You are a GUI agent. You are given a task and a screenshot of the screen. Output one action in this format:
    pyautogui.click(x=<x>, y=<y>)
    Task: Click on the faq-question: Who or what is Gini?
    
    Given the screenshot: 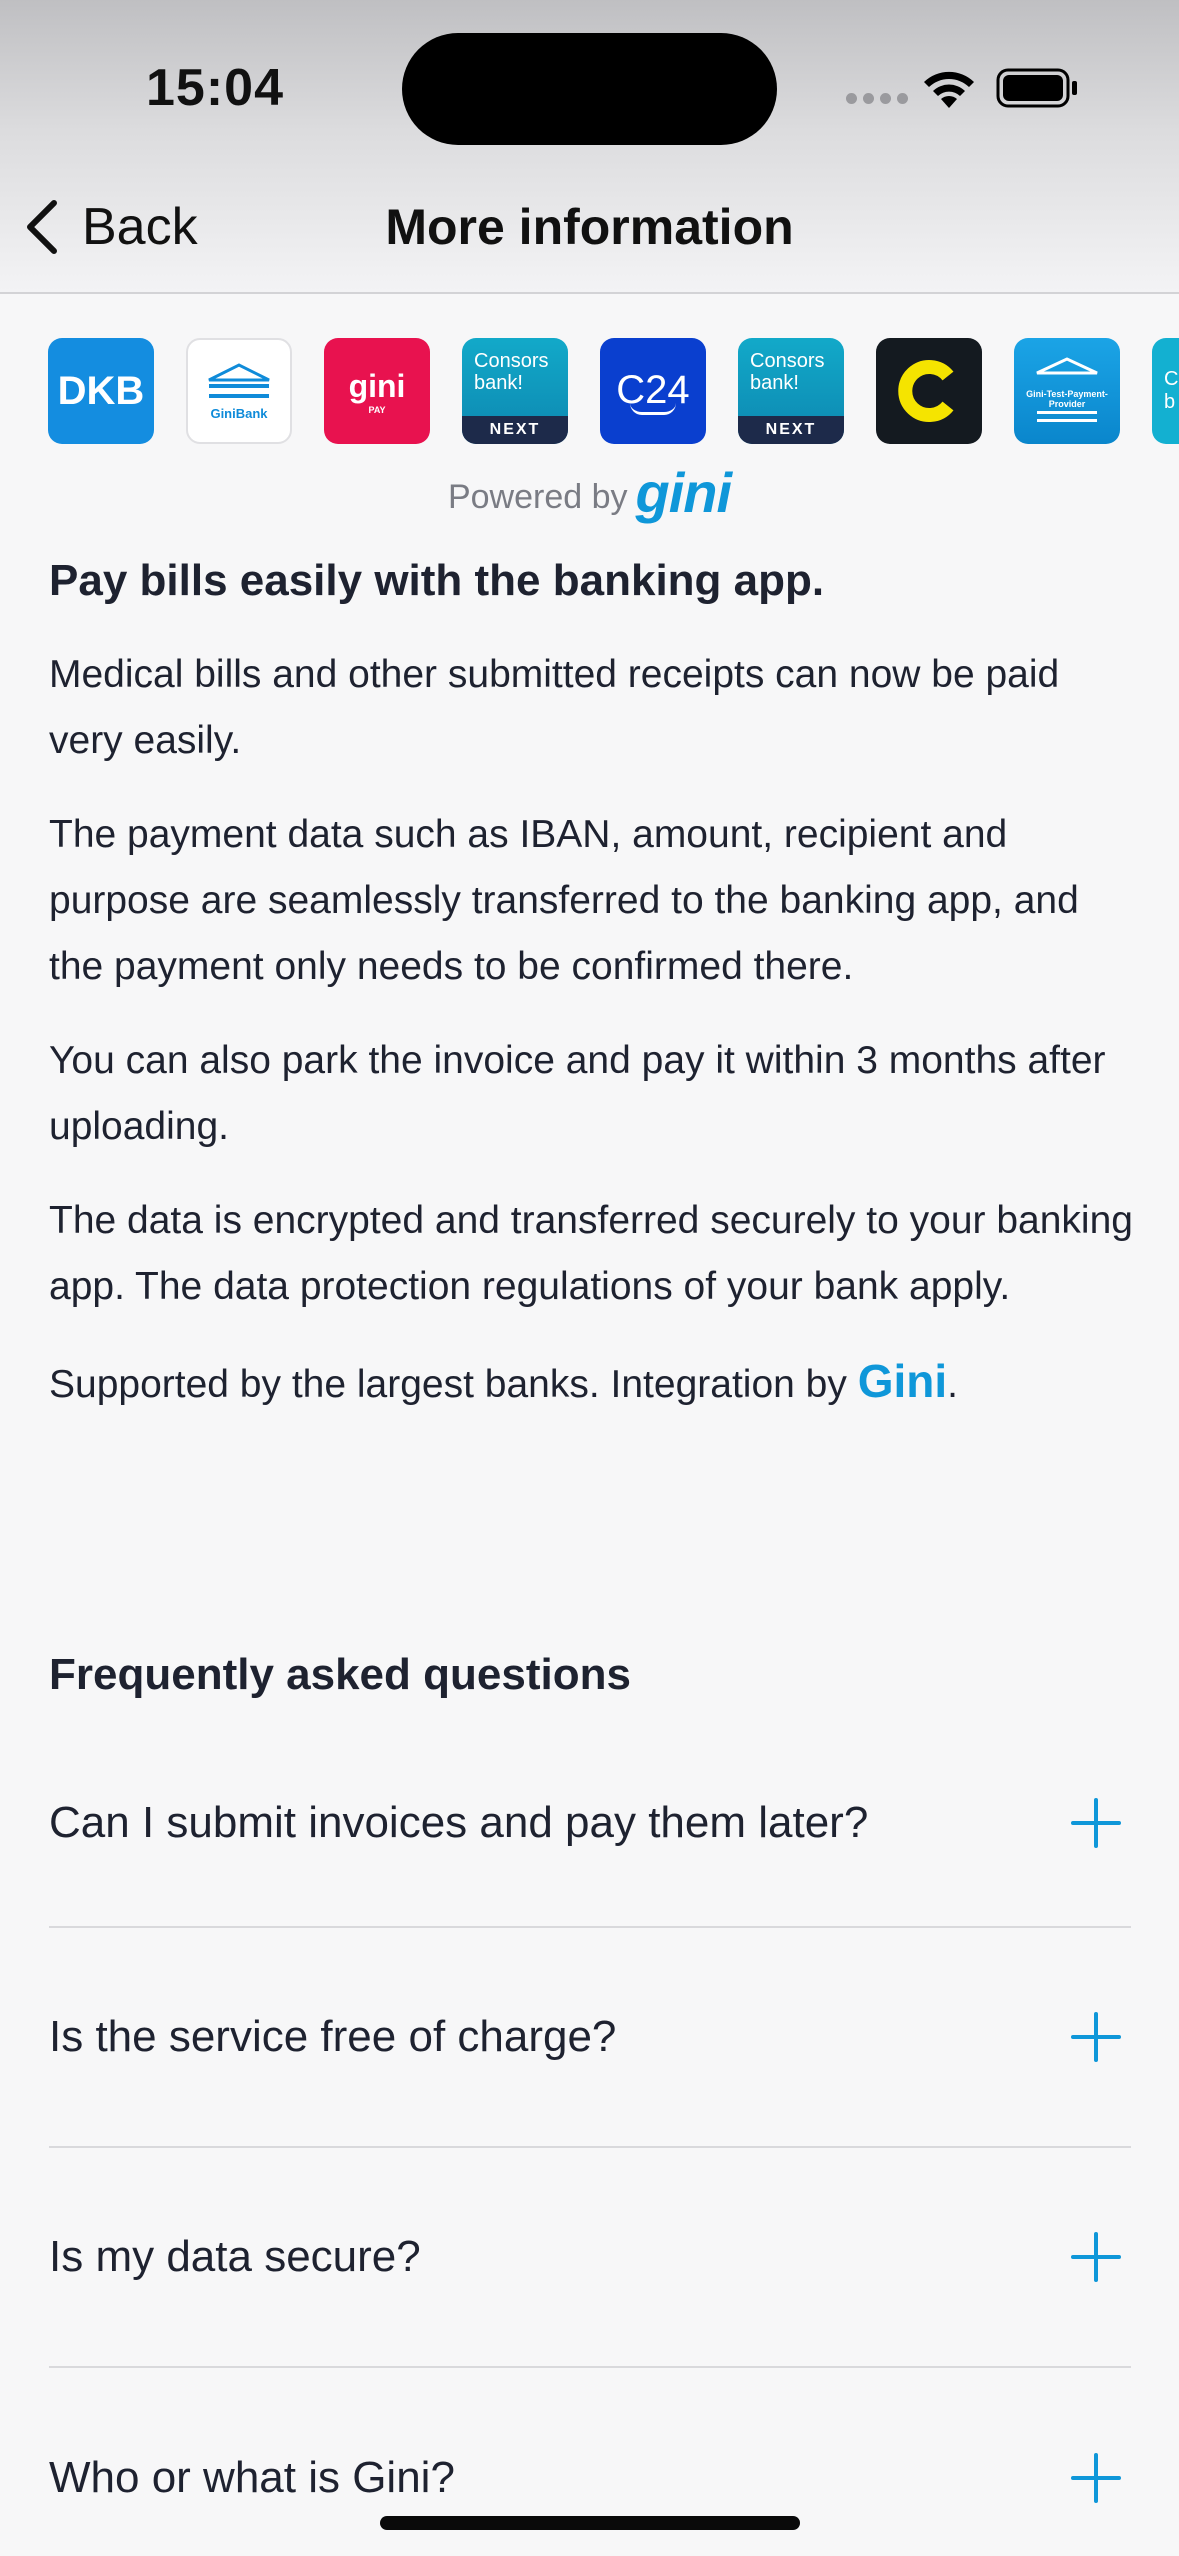 What is the action you would take?
    pyautogui.click(x=252, y=2477)
    